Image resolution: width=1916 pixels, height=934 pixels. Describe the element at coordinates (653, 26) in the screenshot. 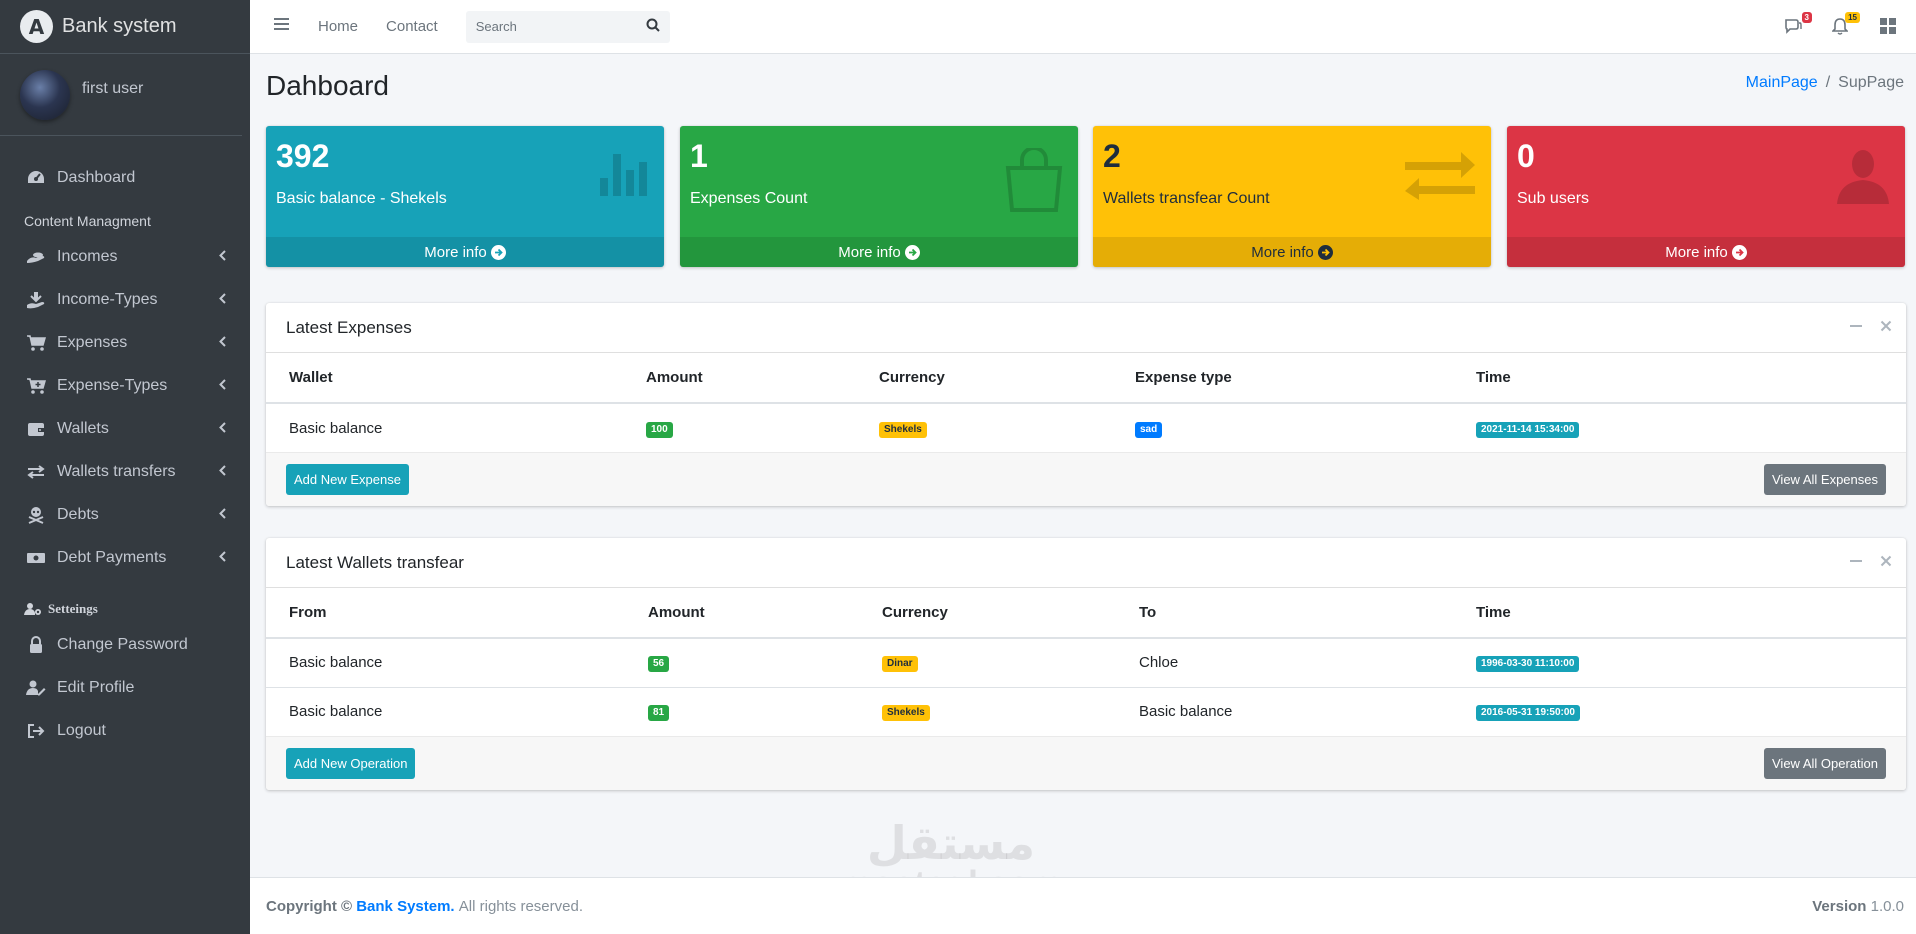

I see `search-icon` at that location.